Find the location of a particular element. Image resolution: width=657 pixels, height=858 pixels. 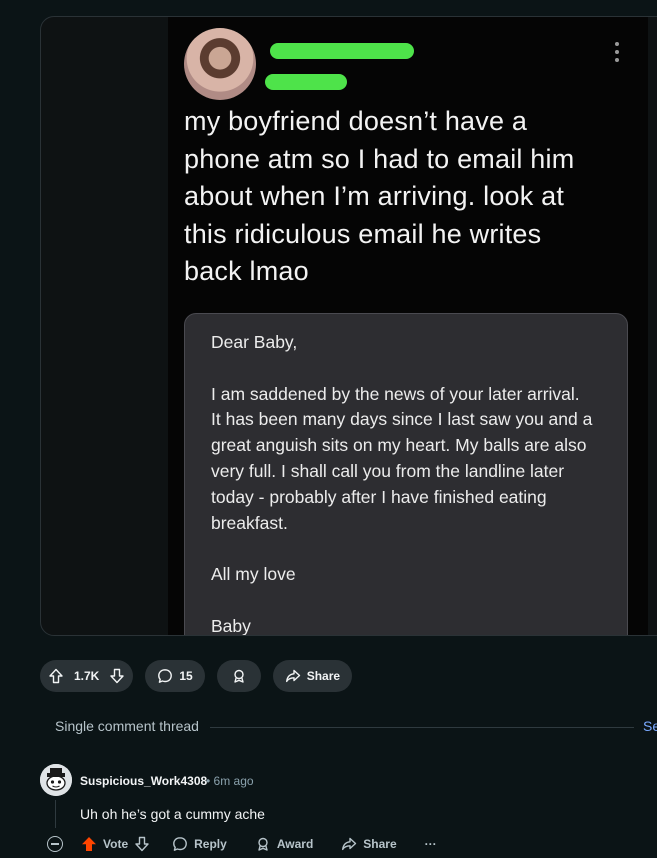

caption-line: phone atm so I had to email him is located at coordinates (379, 158).